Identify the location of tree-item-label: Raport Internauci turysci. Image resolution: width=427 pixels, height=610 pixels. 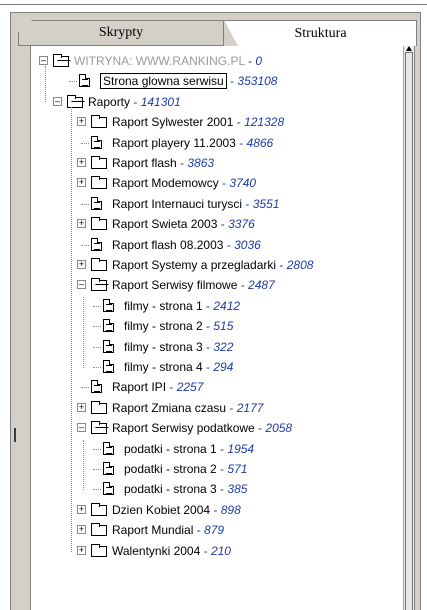
(177, 204).